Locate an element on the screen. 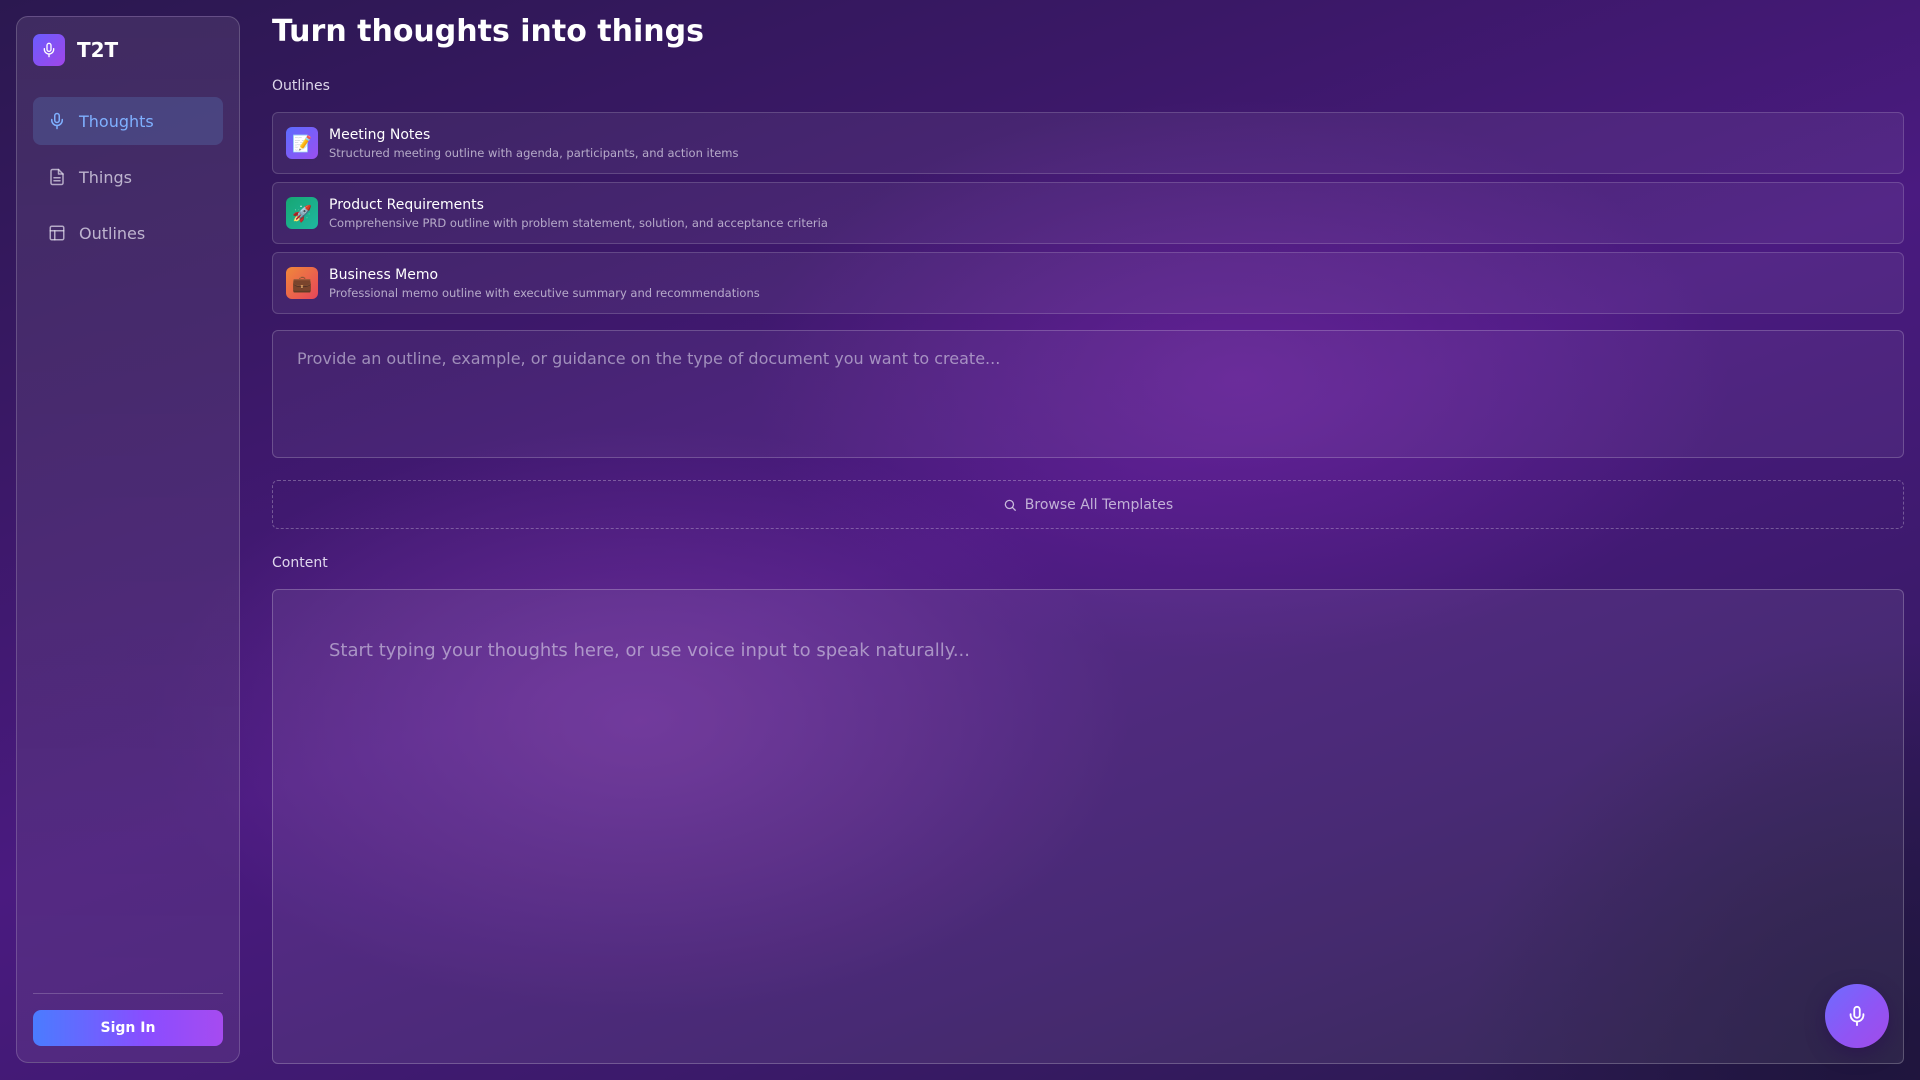 This screenshot has width=1920, height=1080. voice-input-button is located at coordinates (1857, 1016).